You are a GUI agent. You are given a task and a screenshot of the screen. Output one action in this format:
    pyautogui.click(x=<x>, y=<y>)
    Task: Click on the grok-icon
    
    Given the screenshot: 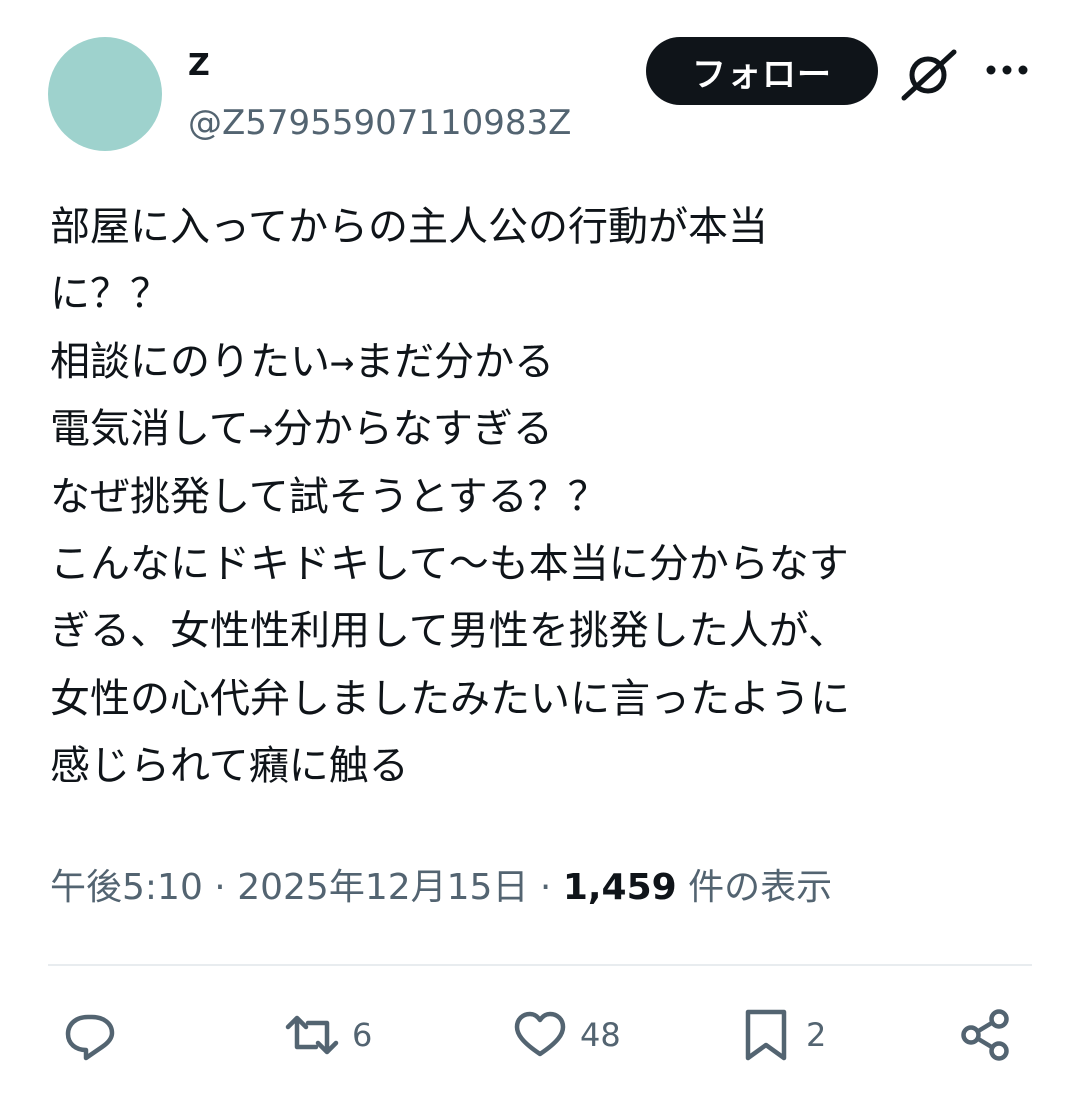 What is the action you would take?
    pyautogui.click(x=929, y=75)
    